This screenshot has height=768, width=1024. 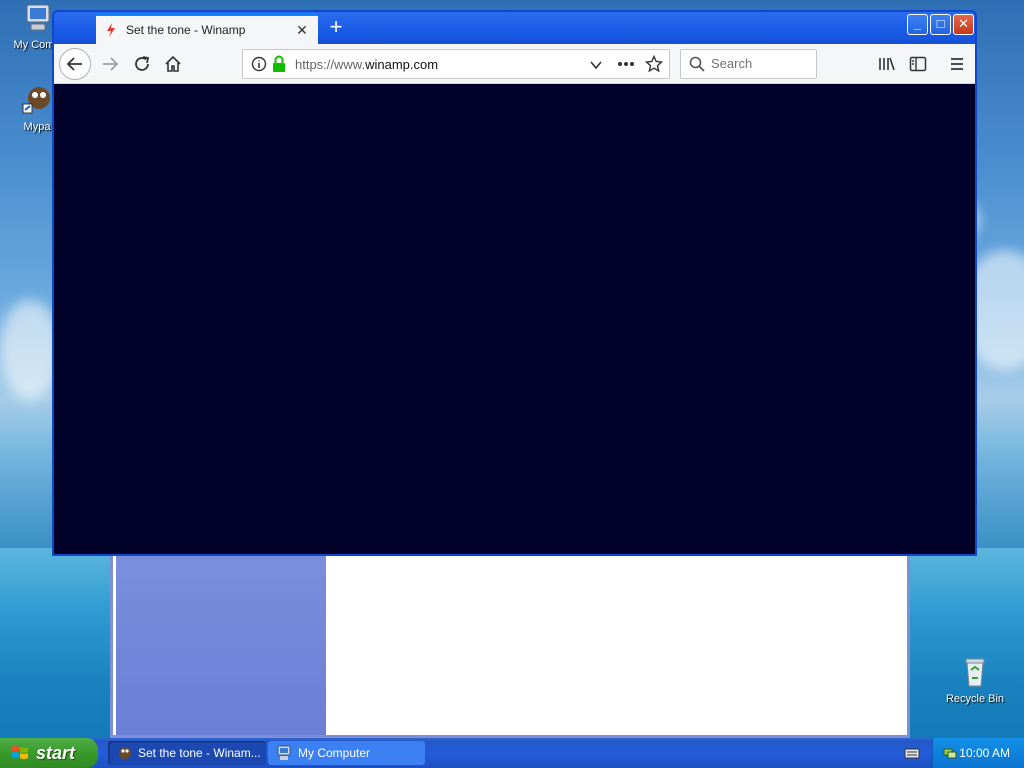 I want to click on my-computer-task-pane, so click(x=221, y=643).